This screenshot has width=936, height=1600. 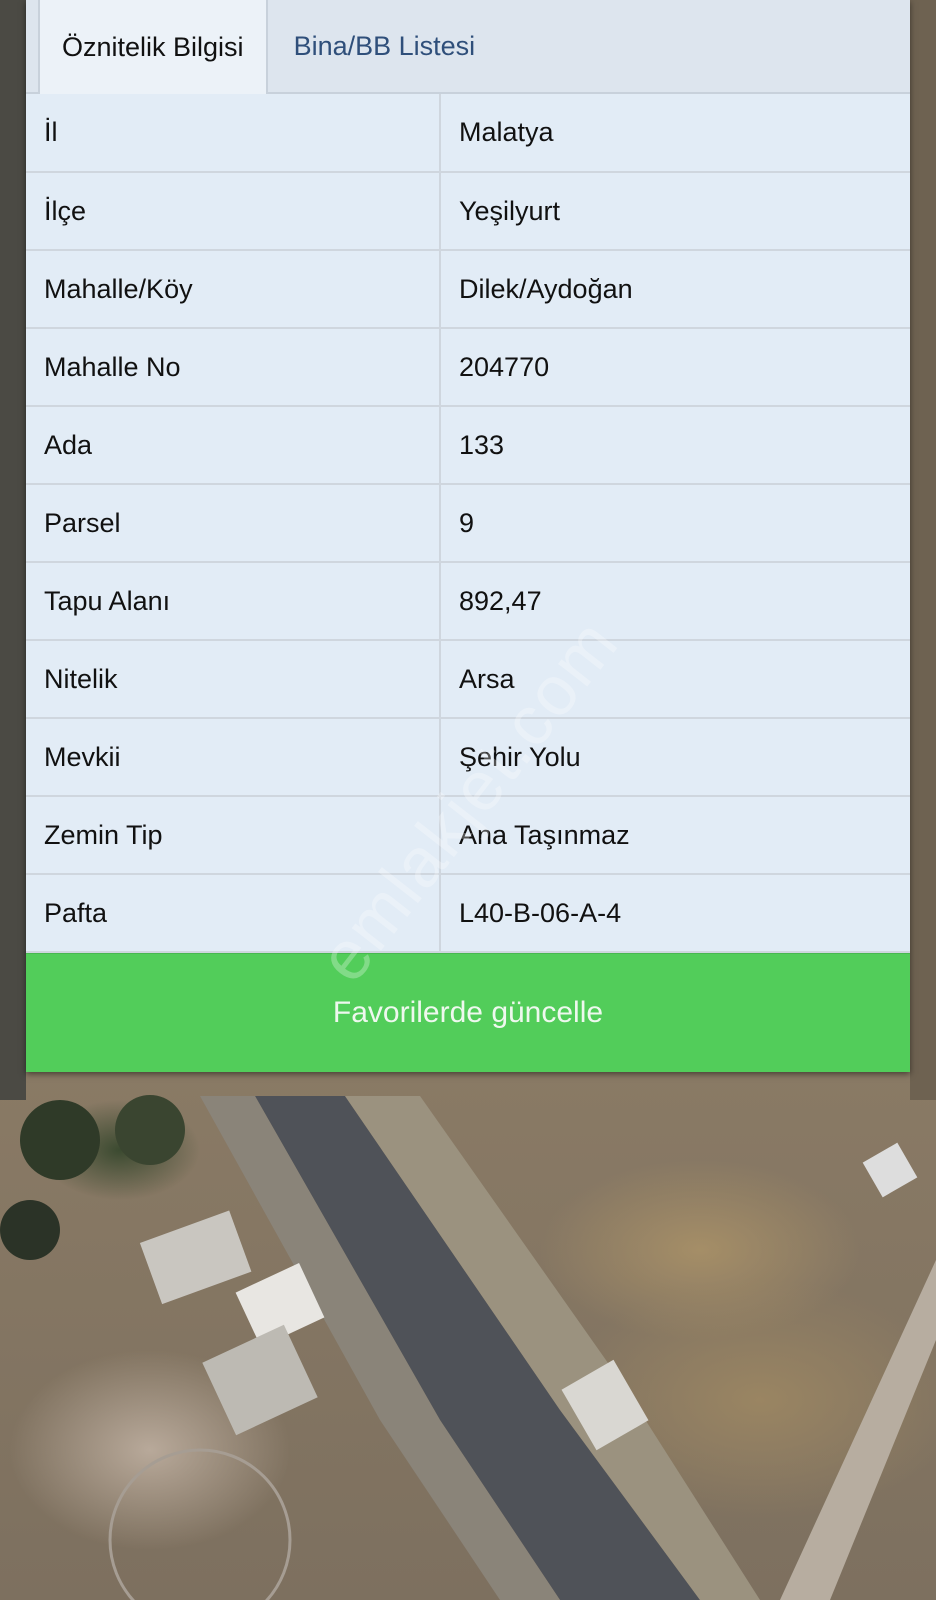 What do you see at coordinates (233, 133) in the screenshot?
I see `attribute-key: İl` at bounding box center [233, 133].